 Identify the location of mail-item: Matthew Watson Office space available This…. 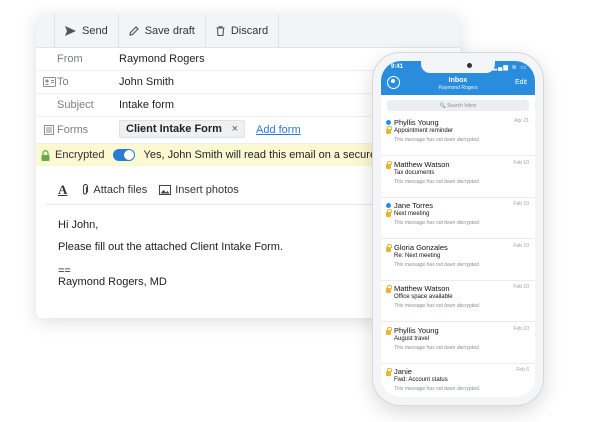
(458, 301).